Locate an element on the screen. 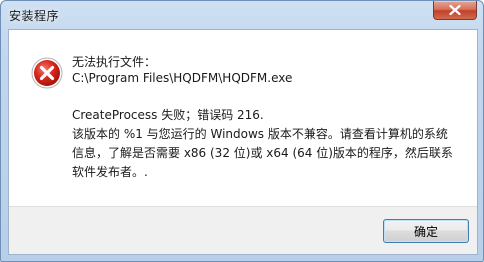 The image size is (484, 262). title-bar: 安装程序 is located at coordinates (242, 15).